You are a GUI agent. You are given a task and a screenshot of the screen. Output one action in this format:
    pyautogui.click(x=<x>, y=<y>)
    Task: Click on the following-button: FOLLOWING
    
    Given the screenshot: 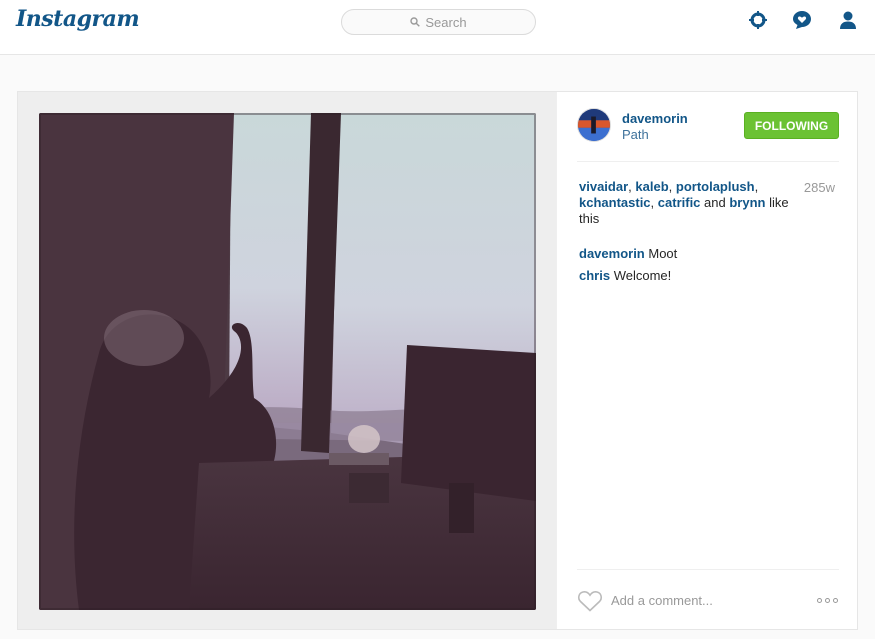 What is the action you would take?
    pyautogui.click(x=791, y=125)
    